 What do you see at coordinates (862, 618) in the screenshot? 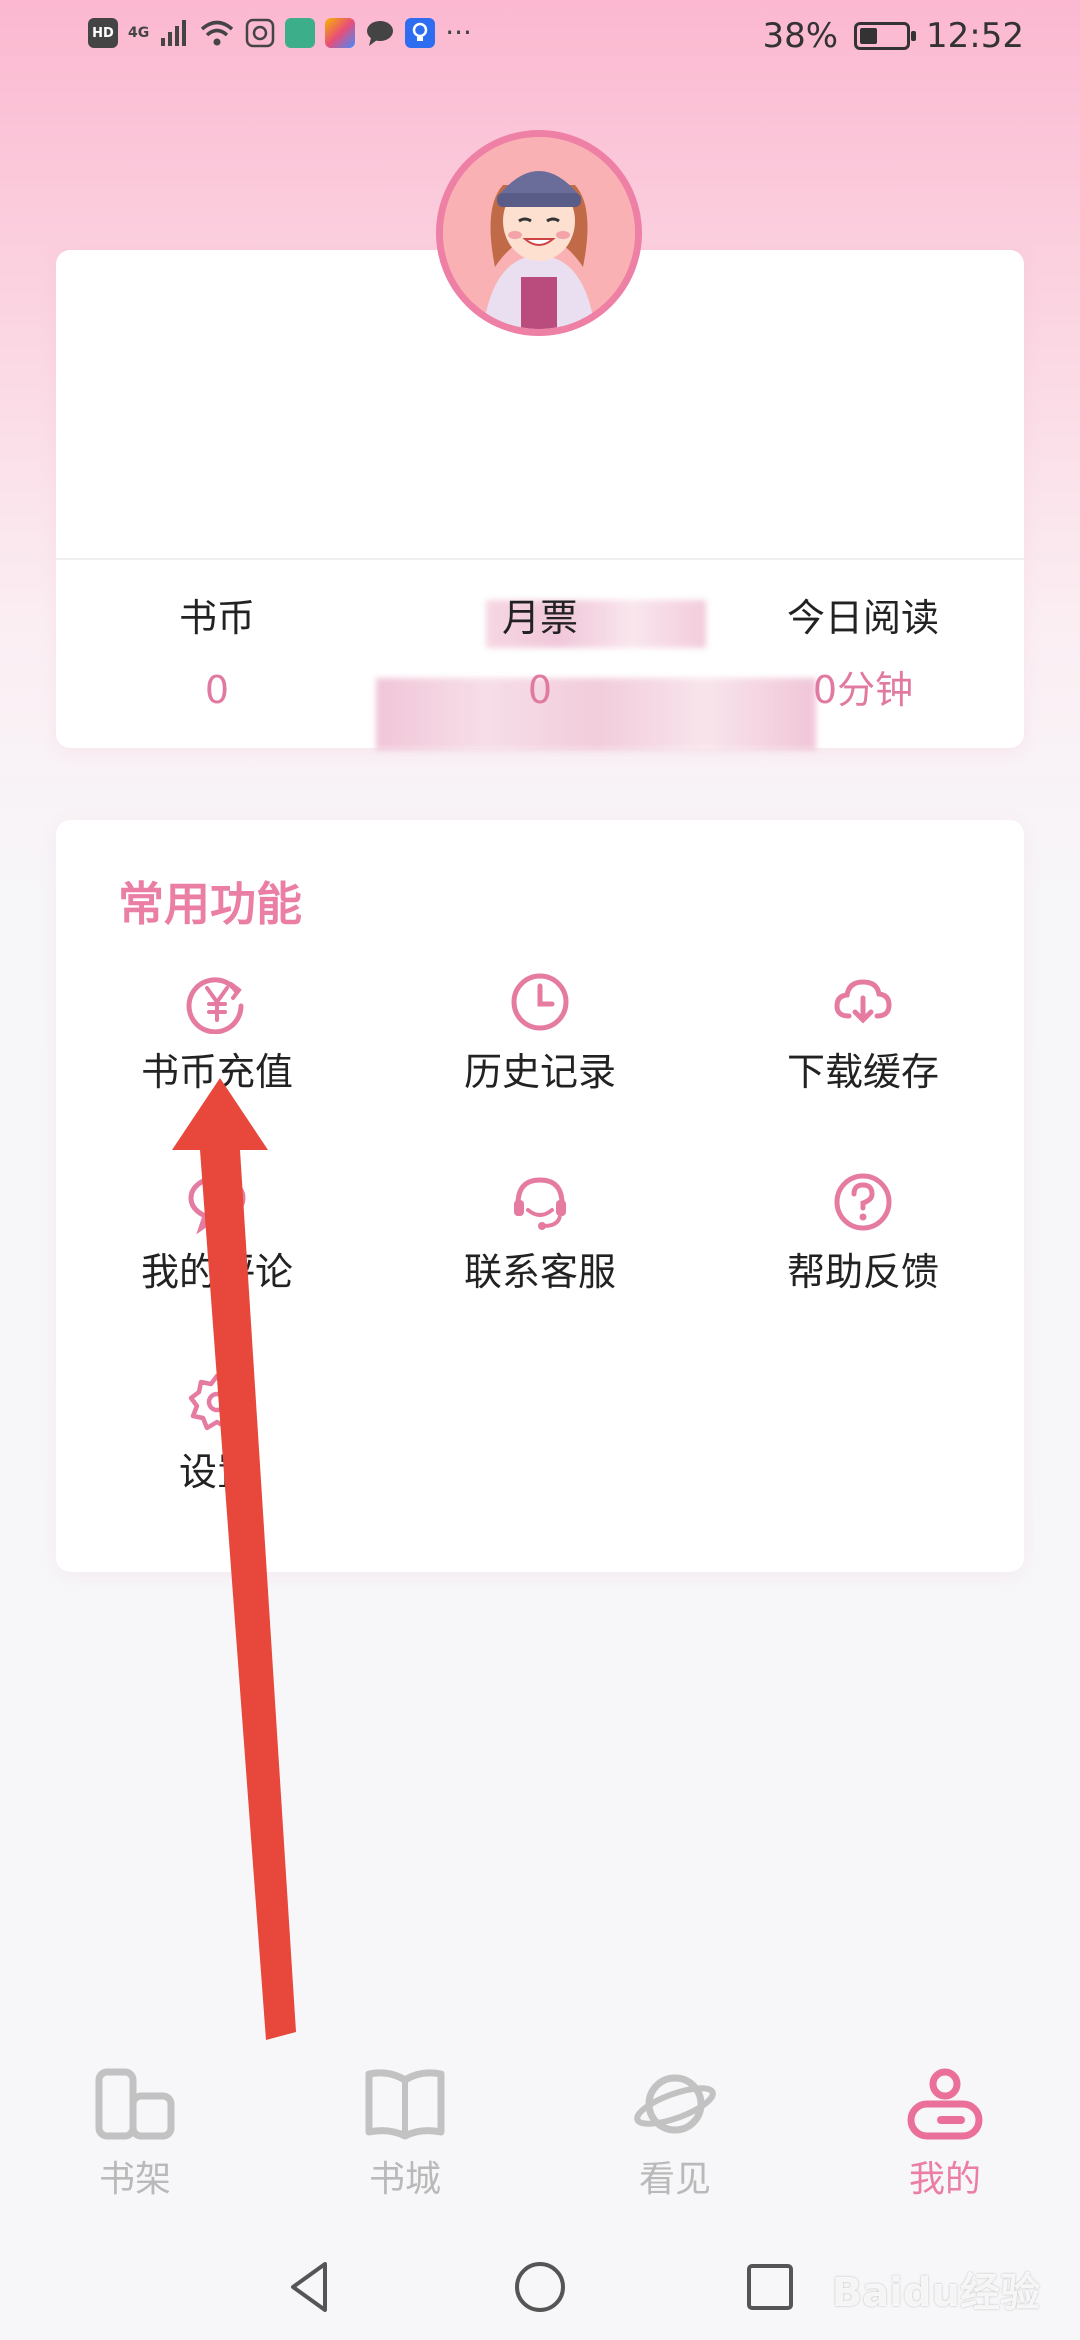
I see `stat-label: 今日阅读` at bounding box center [862, 618].